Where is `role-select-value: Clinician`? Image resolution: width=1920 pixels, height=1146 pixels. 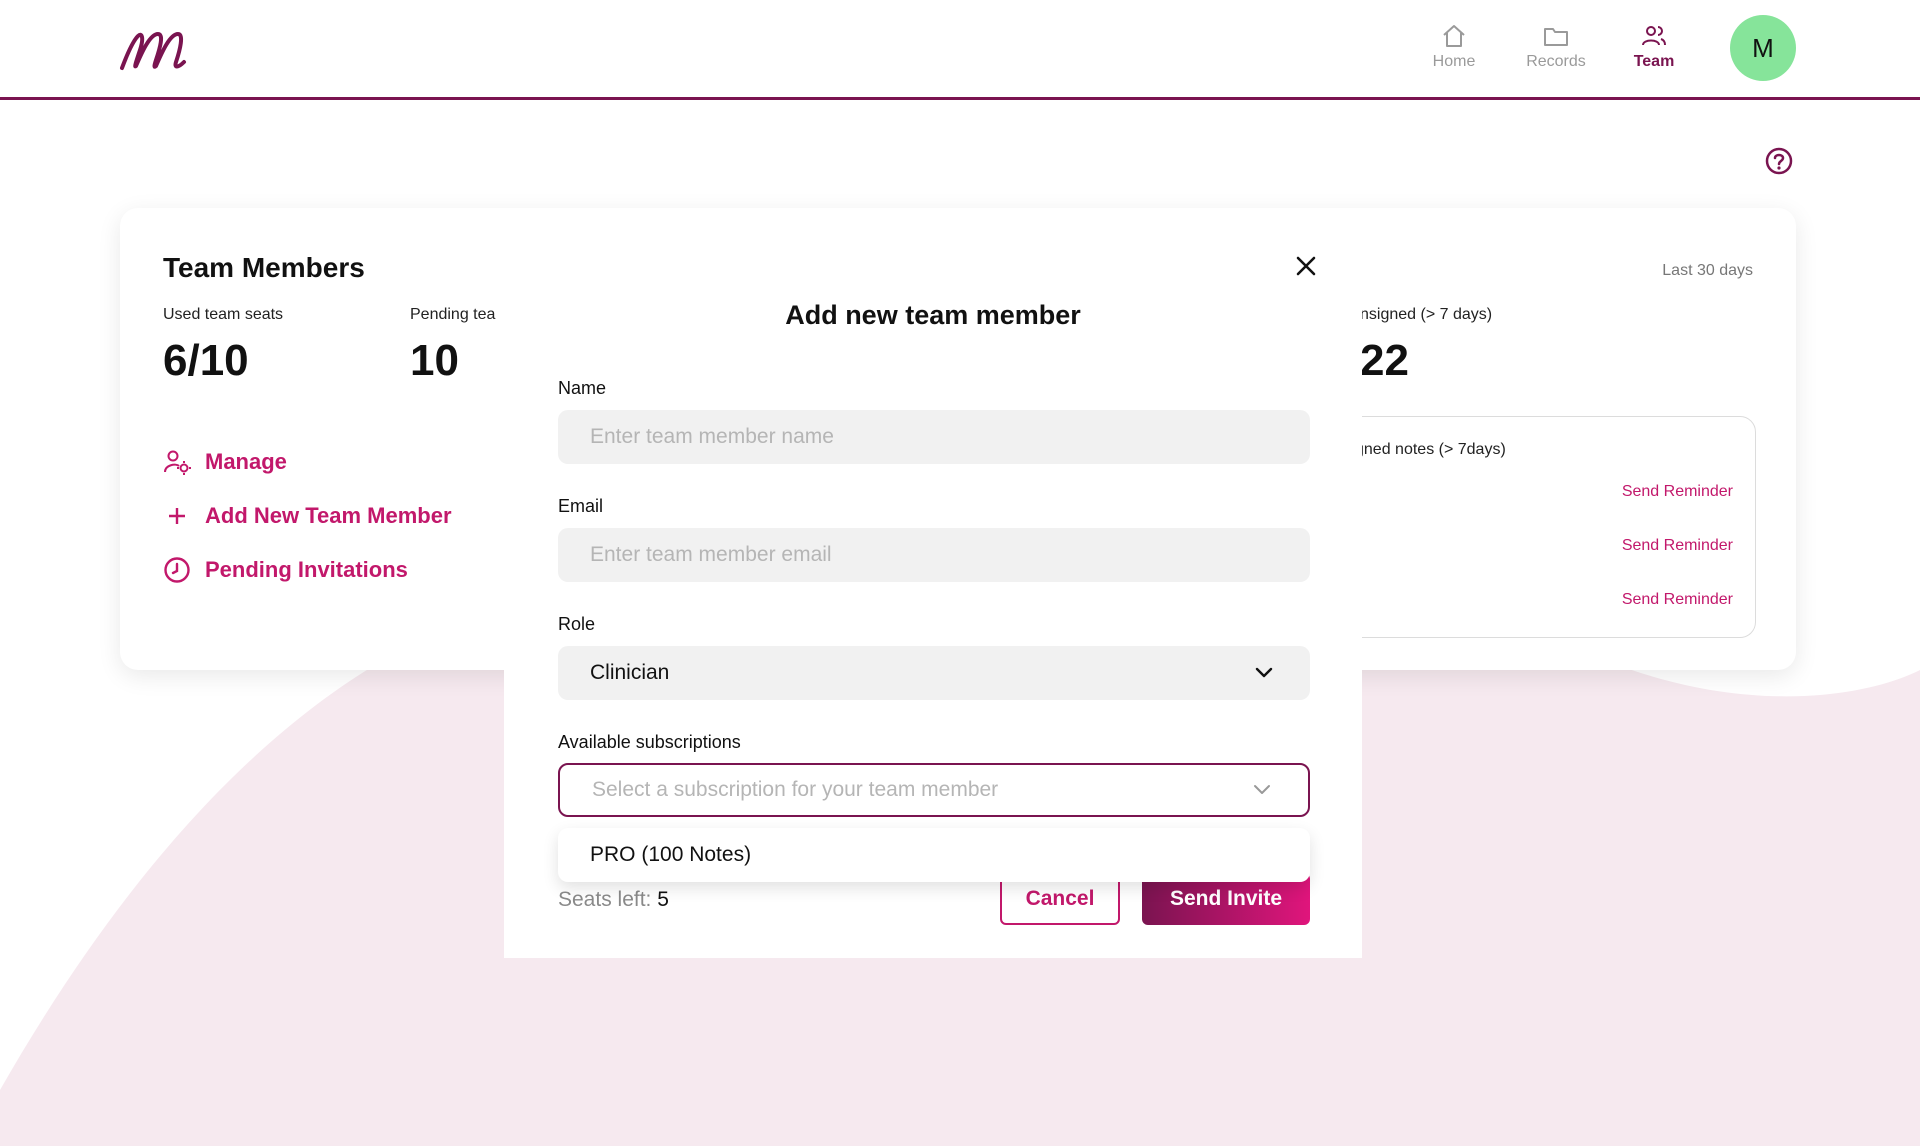 role-select-value: Clinician is located at coordinates (630, 672).